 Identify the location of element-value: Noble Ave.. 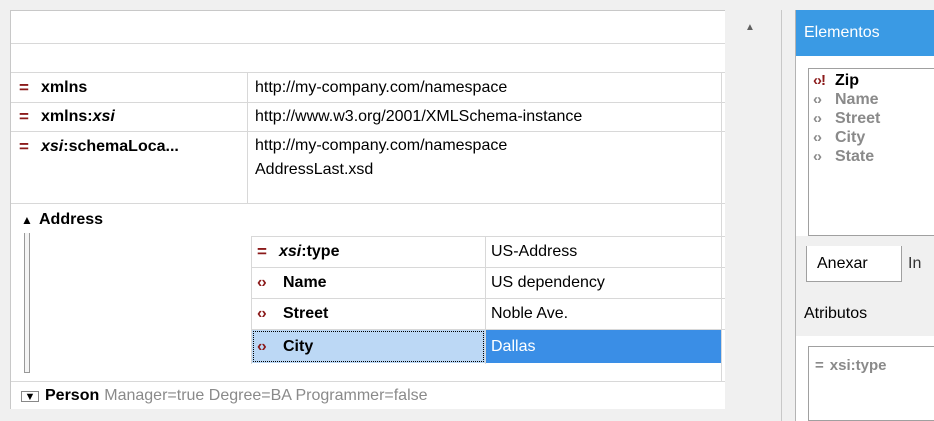
(530, 313).